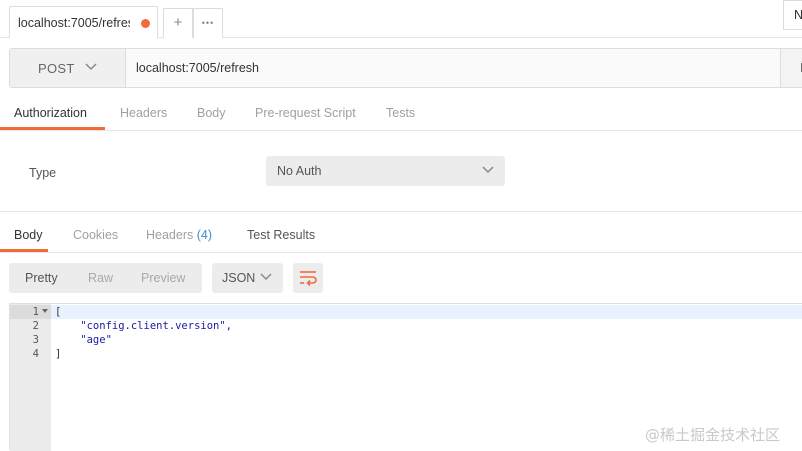  Describe the element at coordinates (792, 15) in the screenshot. I see `environment-selector: N` at that location.